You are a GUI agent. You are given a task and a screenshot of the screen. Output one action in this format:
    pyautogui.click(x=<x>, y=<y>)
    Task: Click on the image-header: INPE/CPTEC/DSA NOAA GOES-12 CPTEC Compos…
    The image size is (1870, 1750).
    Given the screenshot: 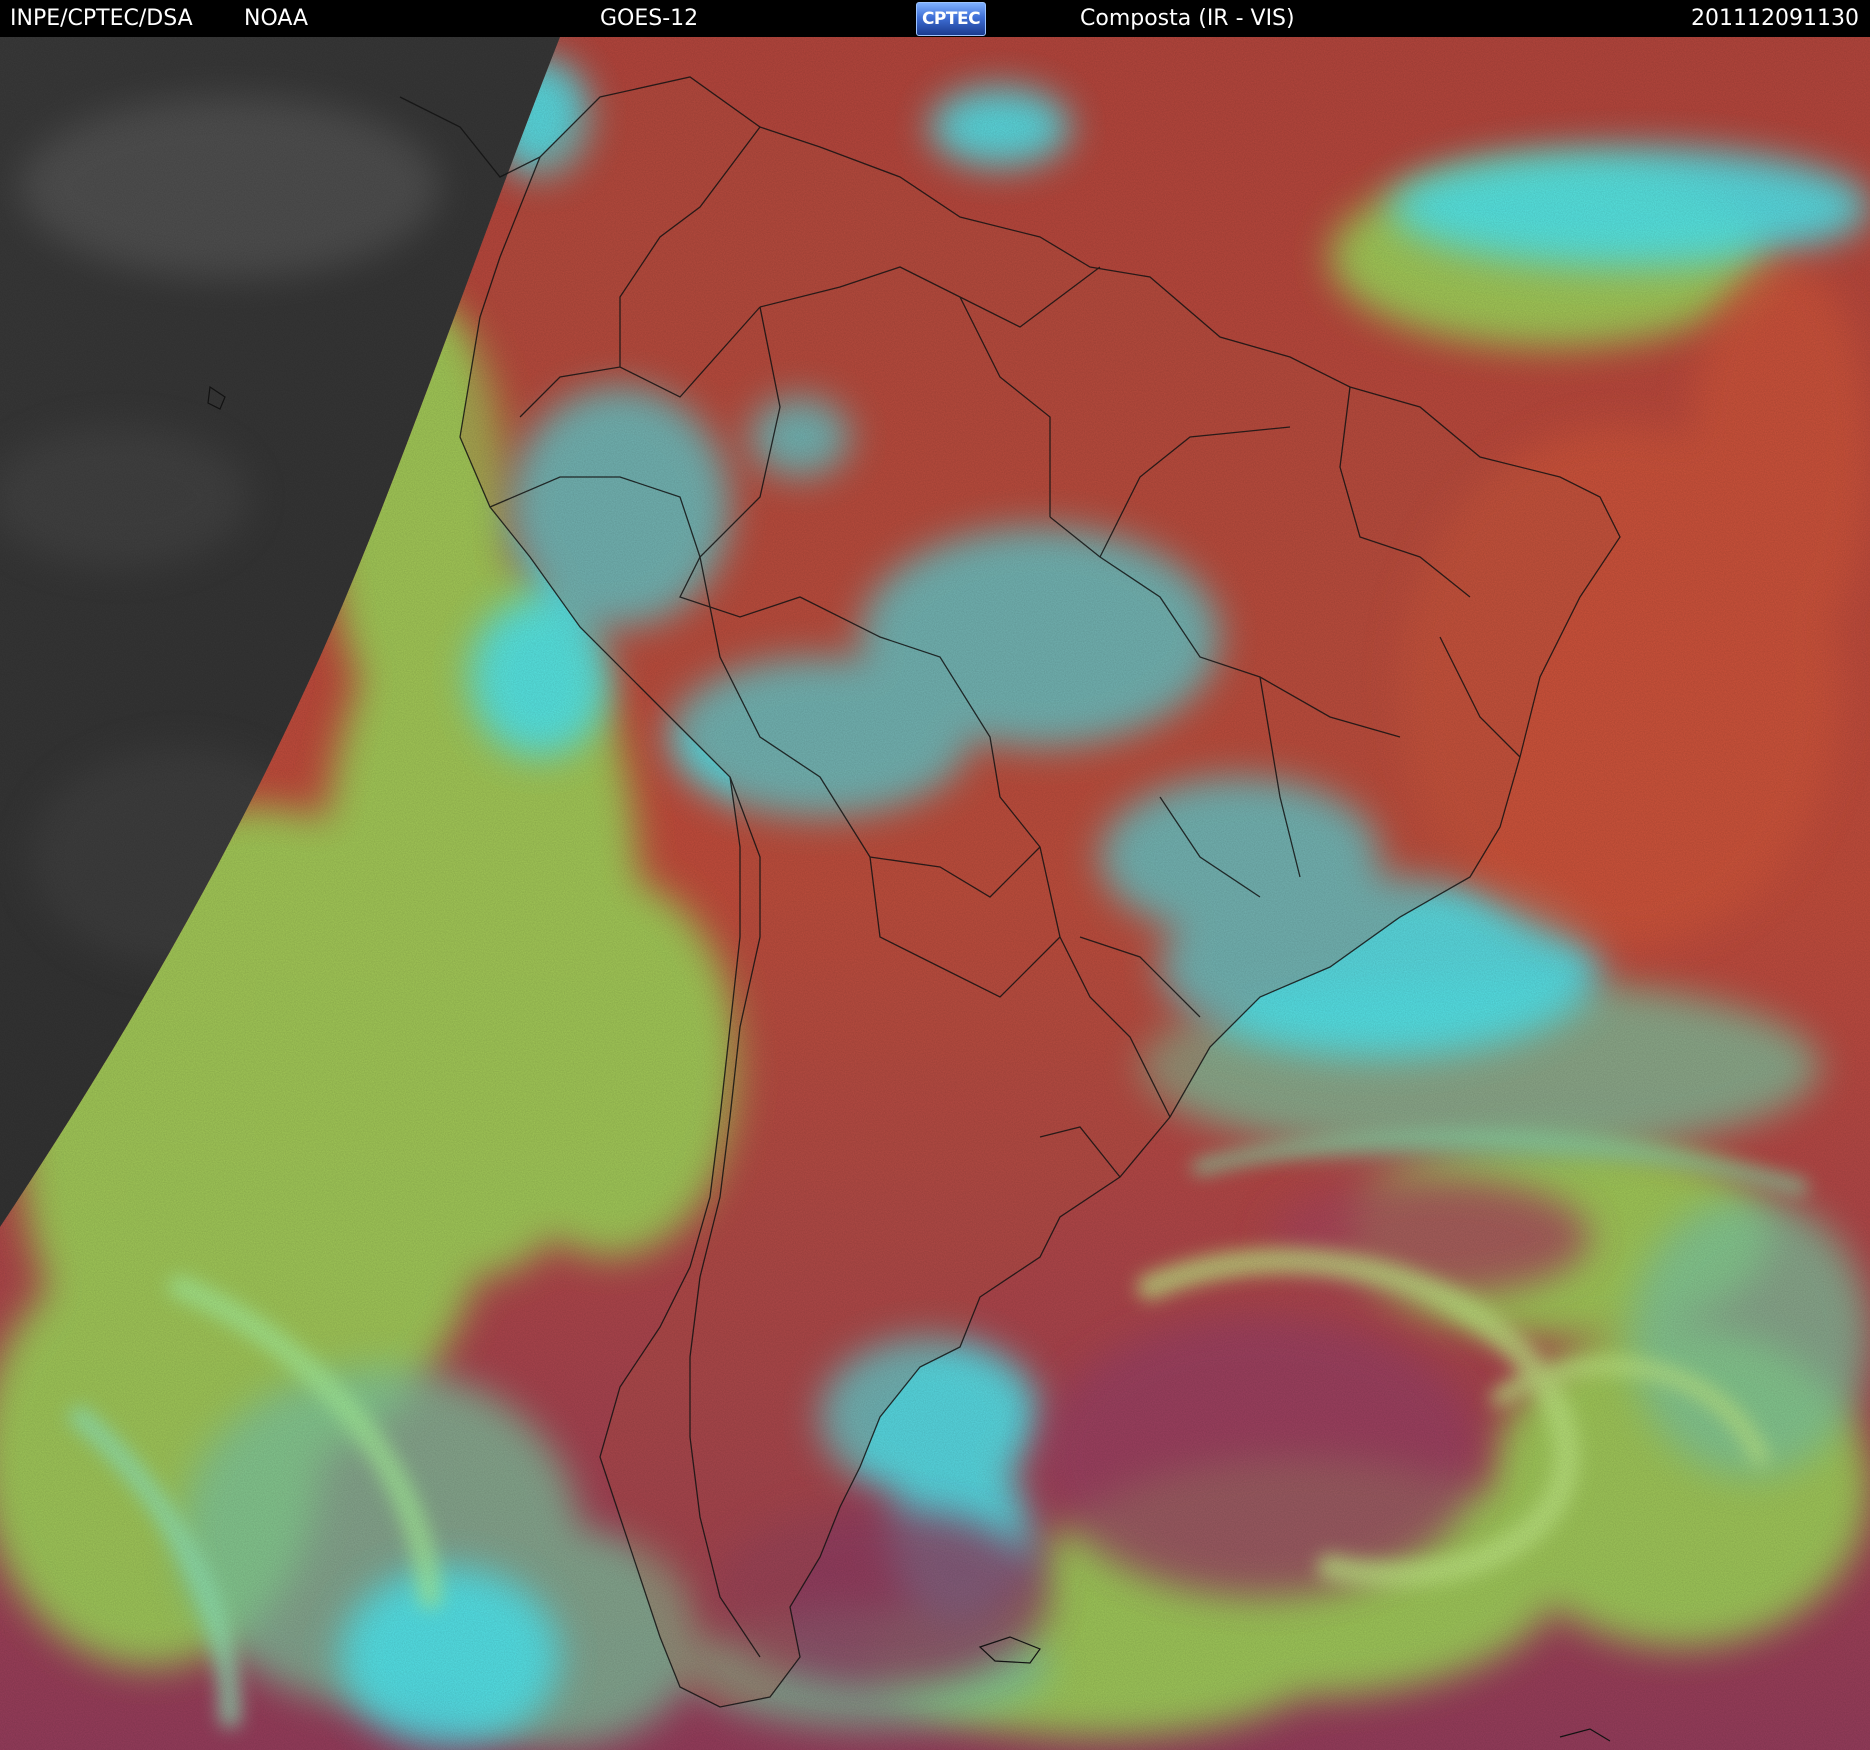 What is the action you would take?
    pyautogui.click(x=935, y=18)
    